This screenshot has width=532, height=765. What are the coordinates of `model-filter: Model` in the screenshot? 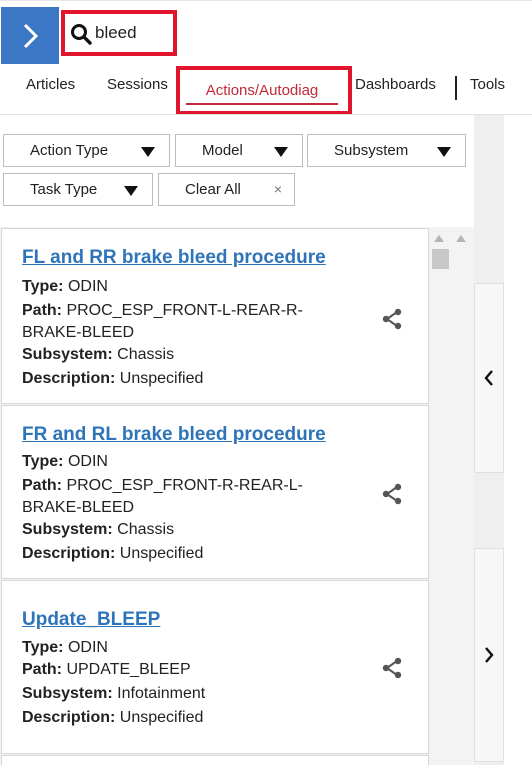 It's located at (239, 150).